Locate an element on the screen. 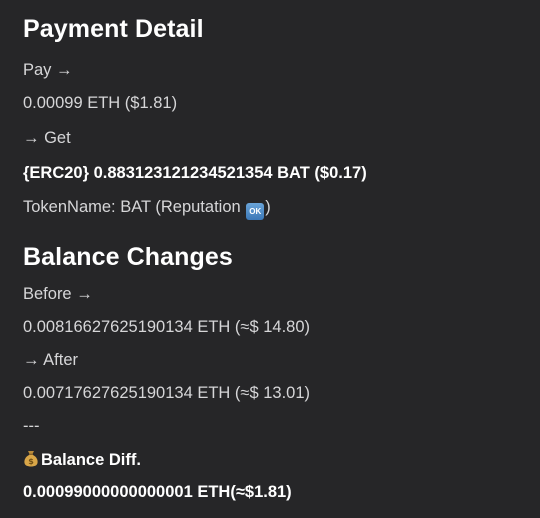  before-amount: 0.00816627625190134 ETH (≈$ 14.80) is located at coordinates (167, 327).